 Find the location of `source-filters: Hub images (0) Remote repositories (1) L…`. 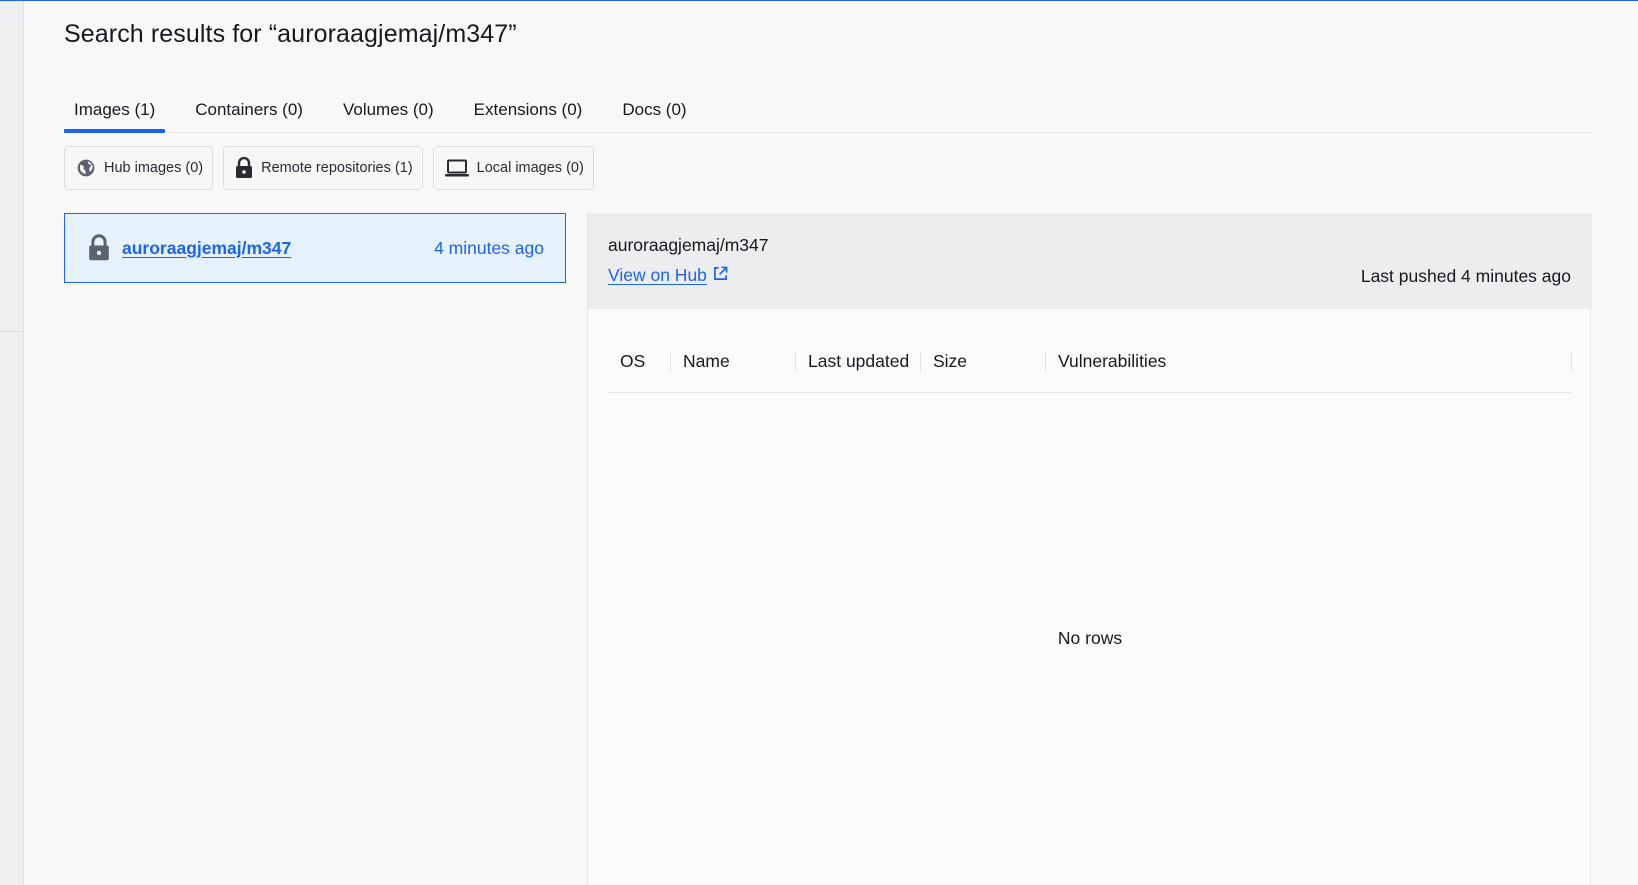

source-filters: Hub images (0) Remote repositories (1) L… is located at coordinates (329, 168).